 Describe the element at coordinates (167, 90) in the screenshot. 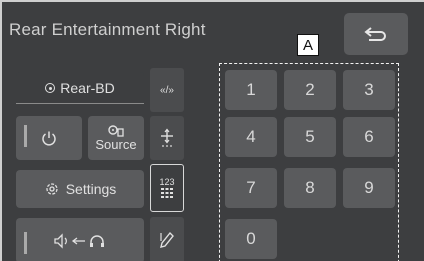

I see `tab-skip: «/»` at that location.